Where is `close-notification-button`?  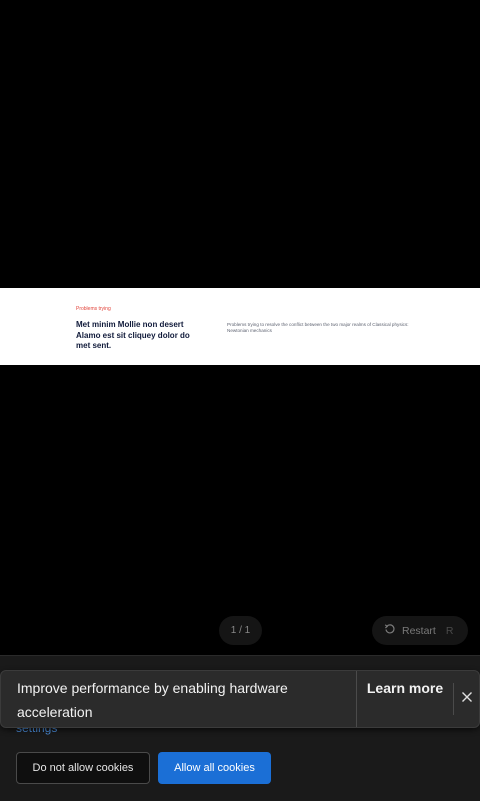
close-notification-button is located at coordinates (467, 699).